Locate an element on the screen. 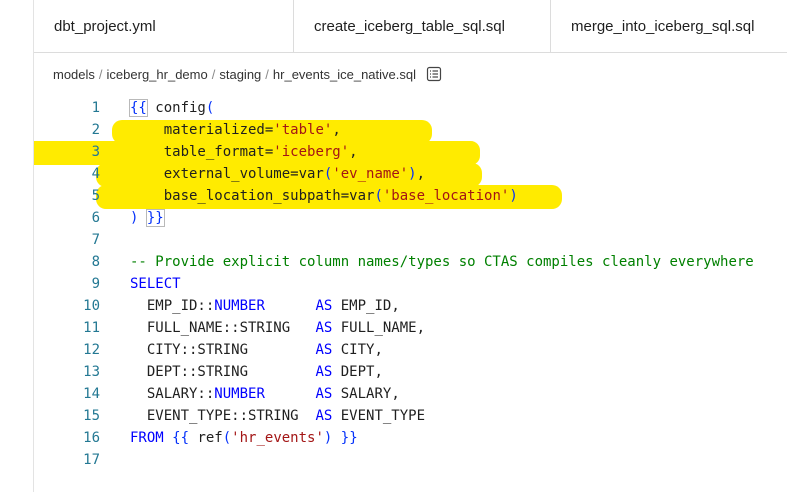 Image resolution: width=787 pixels, height=492 pixels. code-line: 11 FULL_NAME::STRING AS FULL_NAME, is located at coordinates (410, 328).